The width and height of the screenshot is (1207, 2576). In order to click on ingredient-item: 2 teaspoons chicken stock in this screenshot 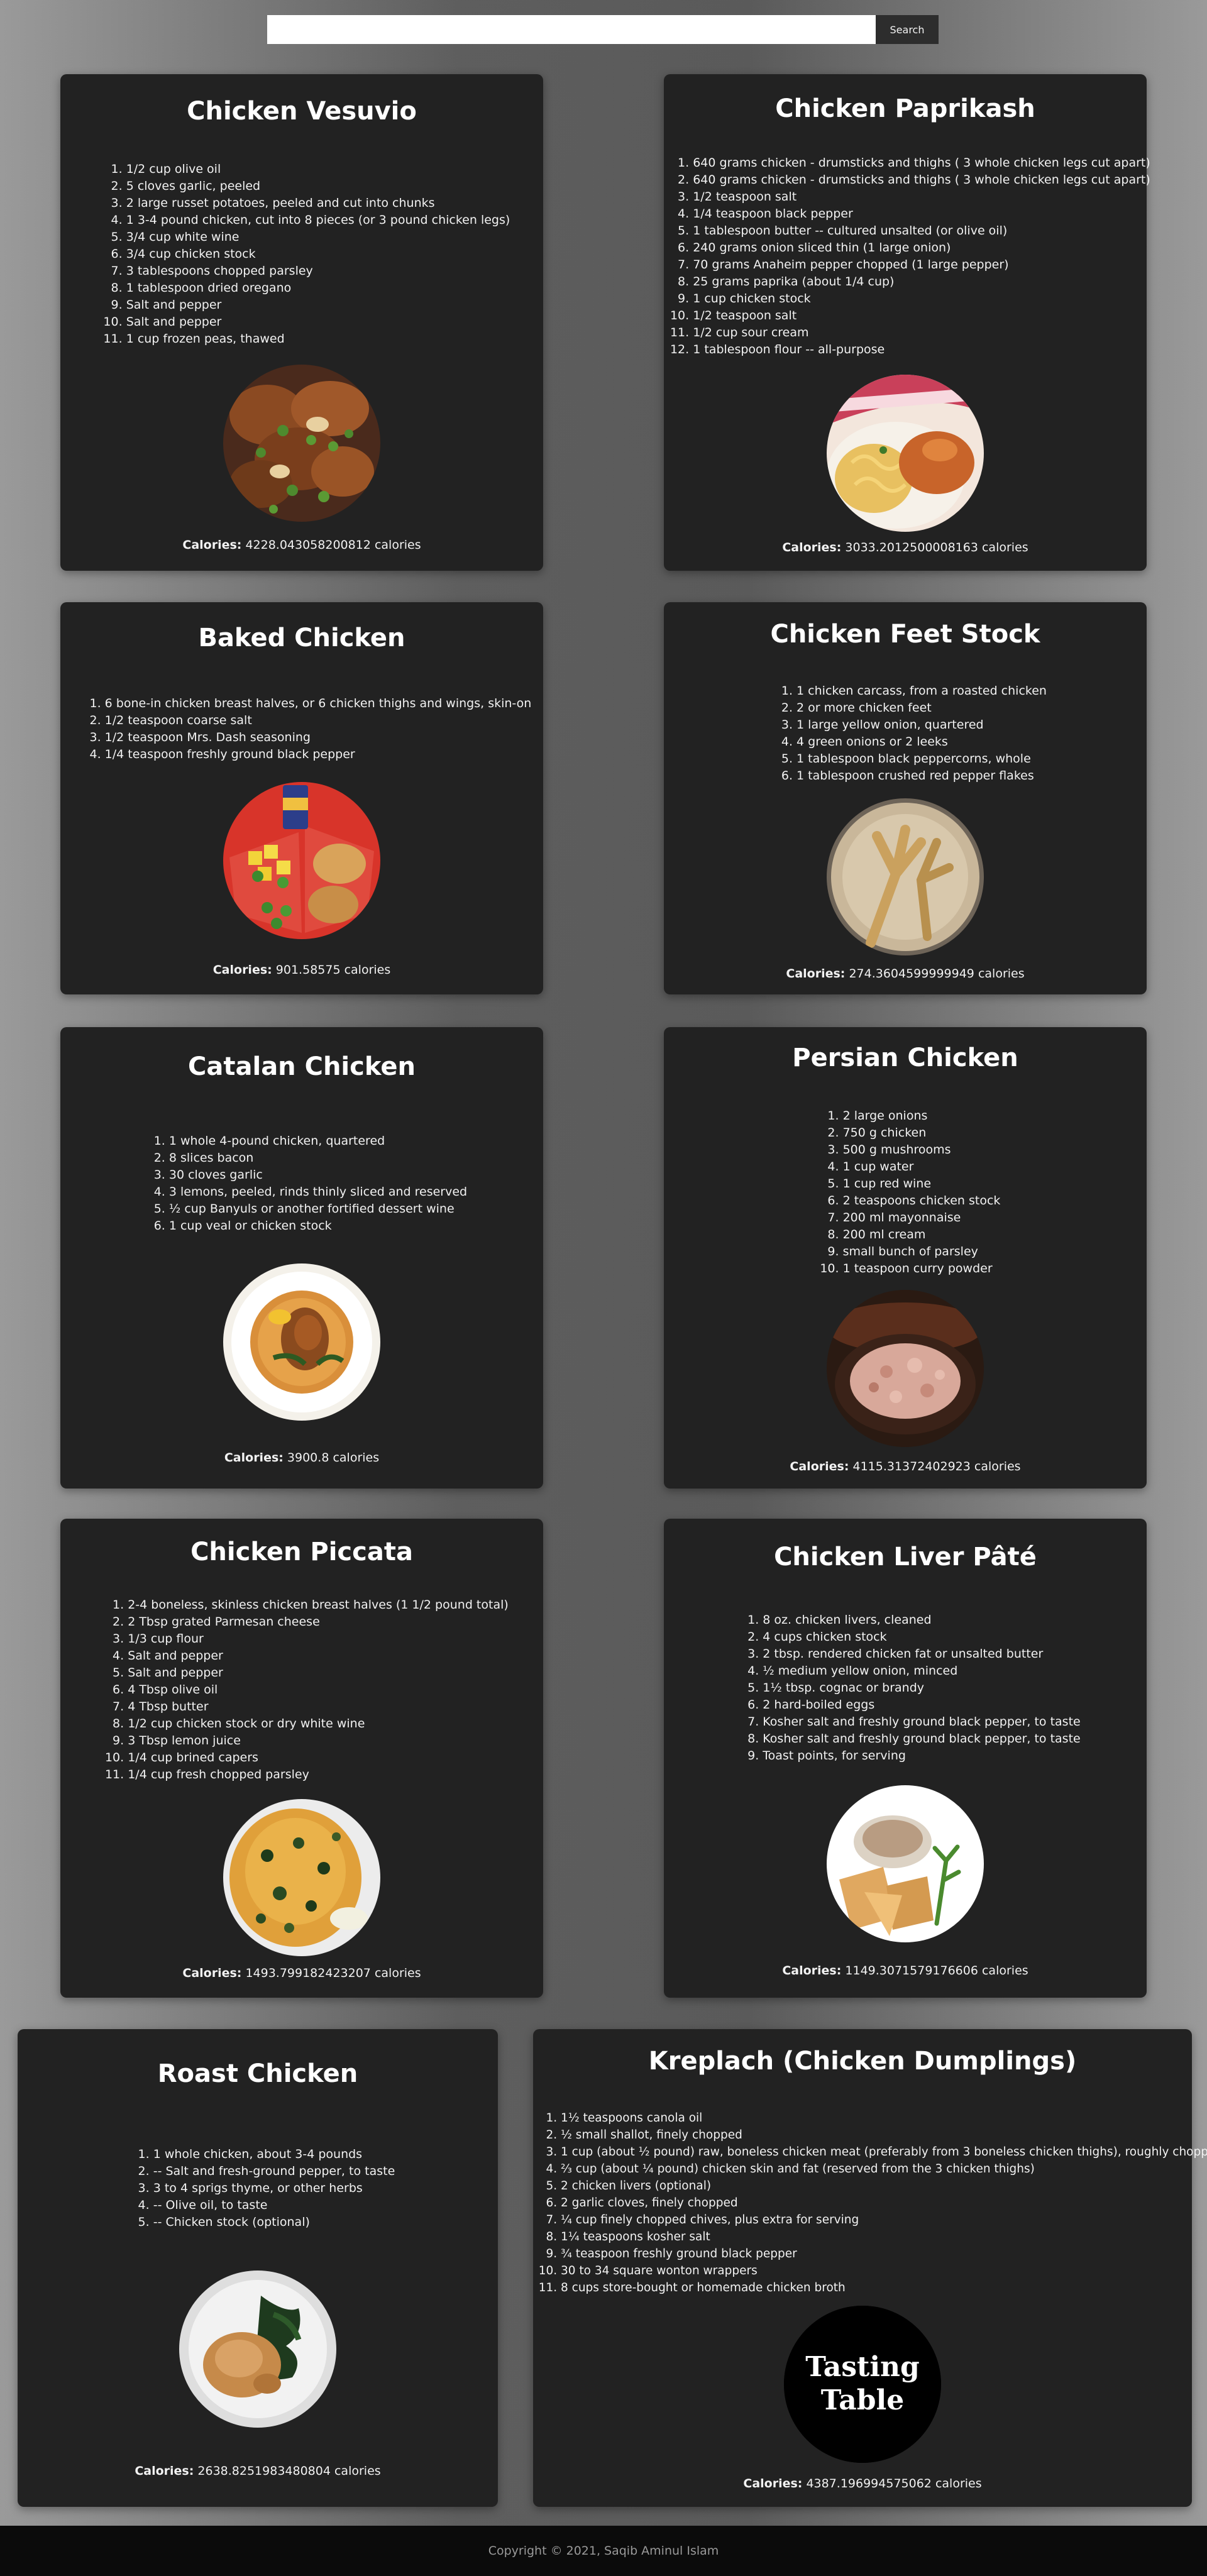, I will do `click(922, 1201)`.